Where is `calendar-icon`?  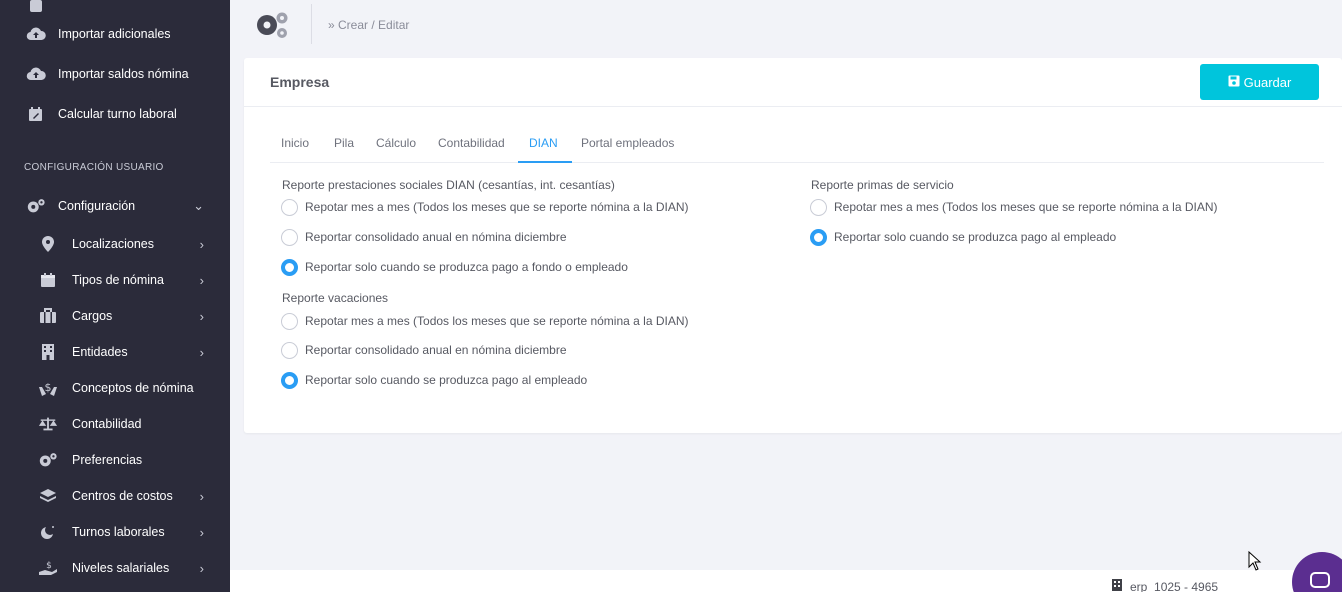
calendar-icon is located at coordinates (48, 280).